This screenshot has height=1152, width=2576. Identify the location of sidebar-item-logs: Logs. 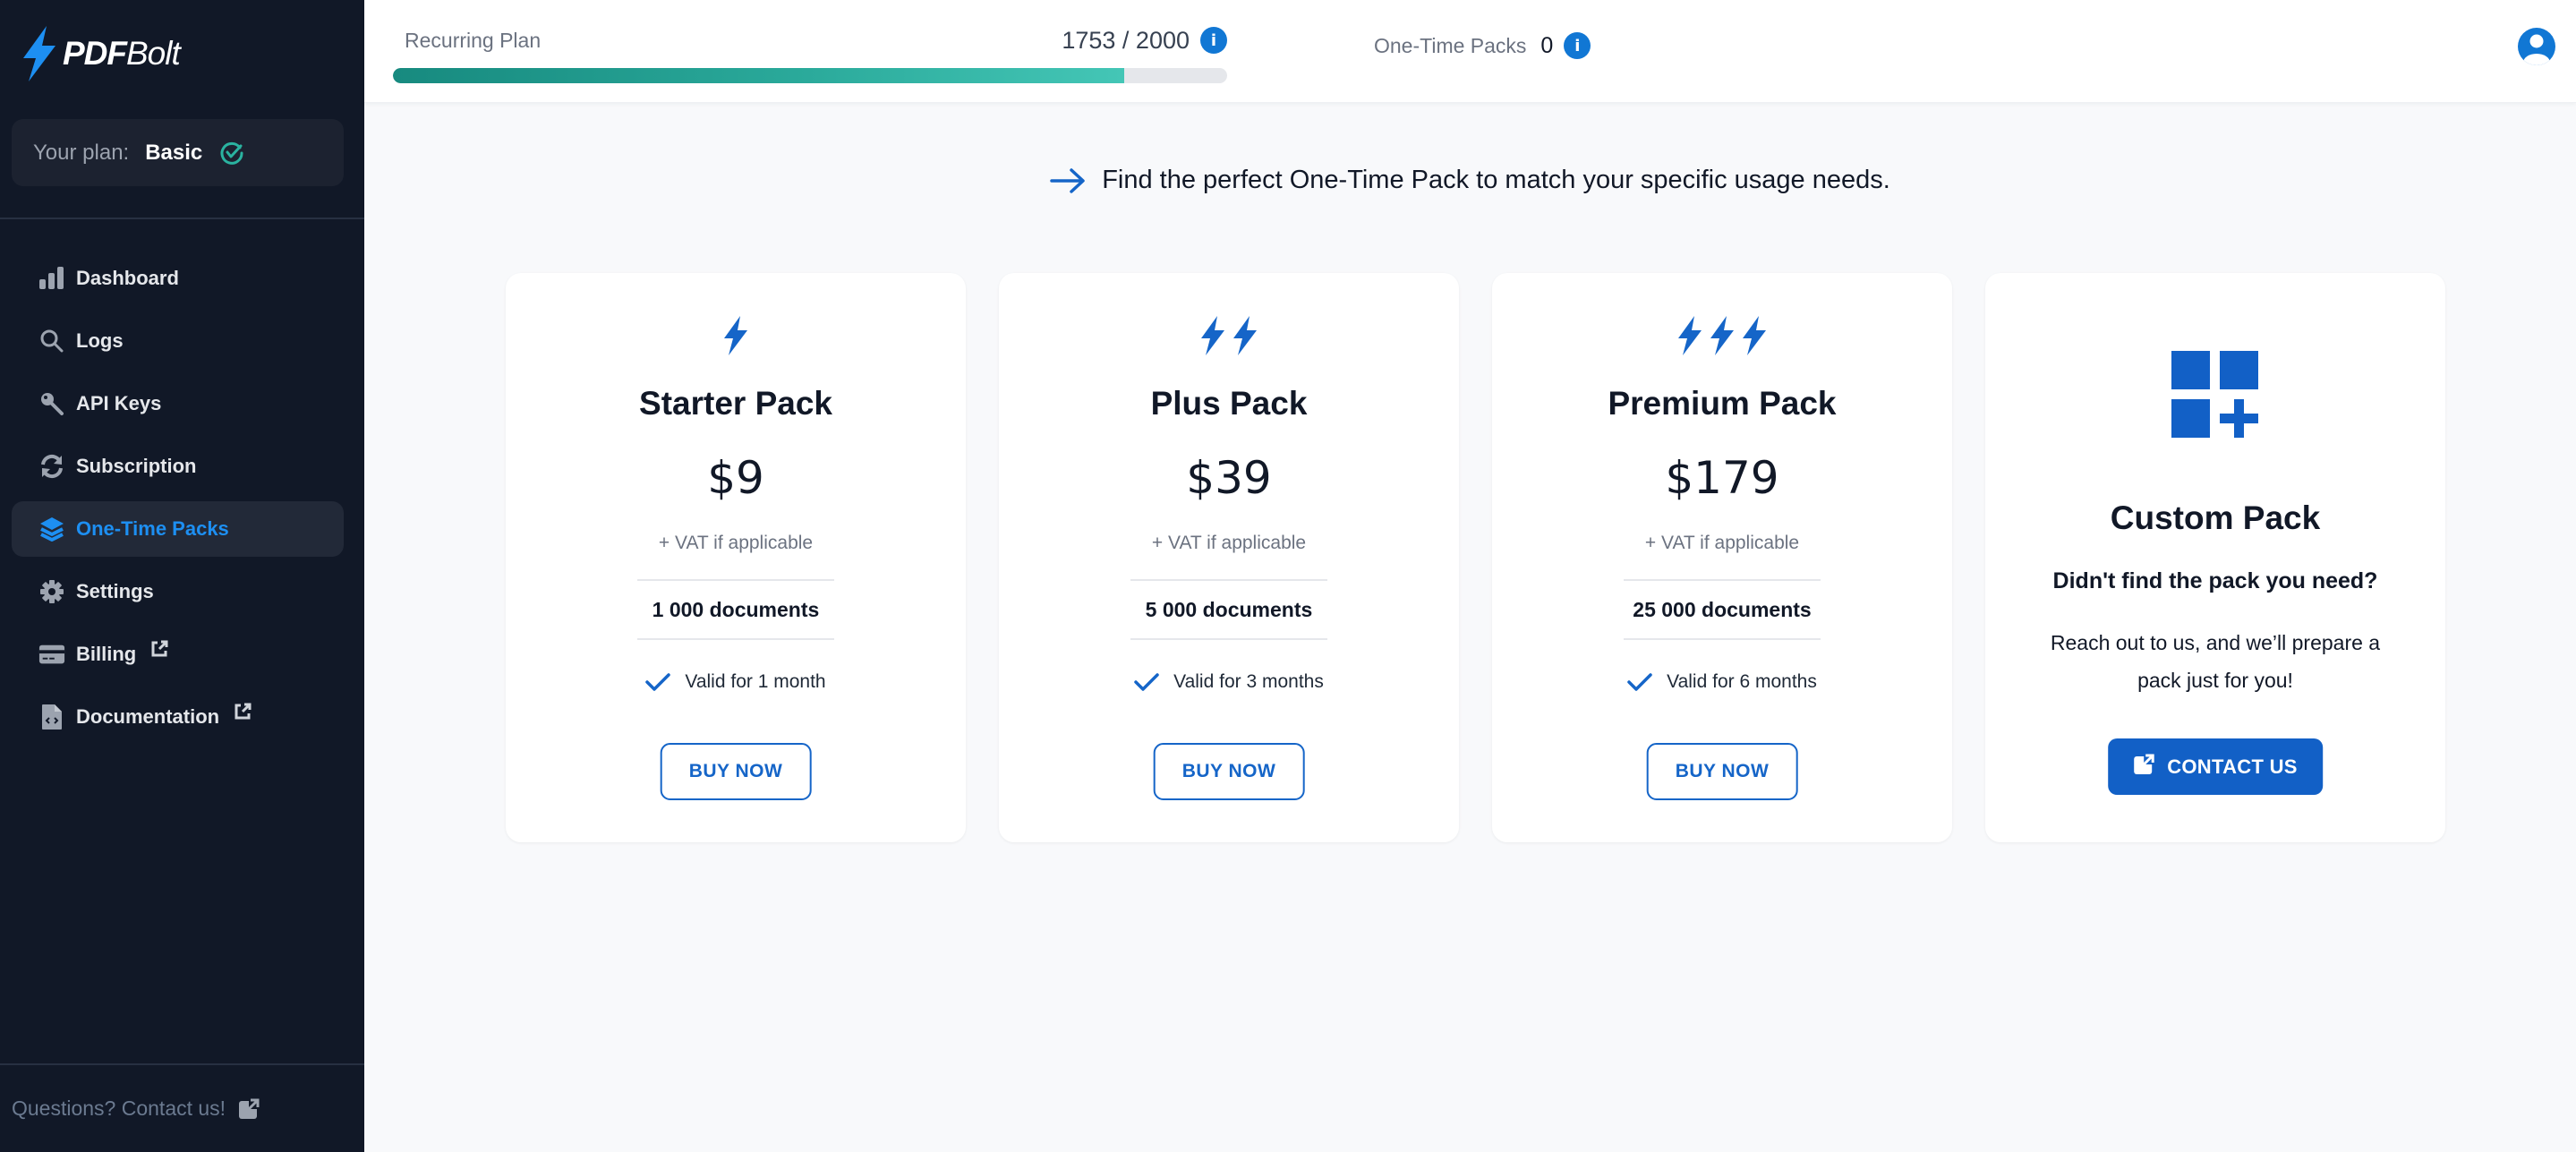
(178, 341).